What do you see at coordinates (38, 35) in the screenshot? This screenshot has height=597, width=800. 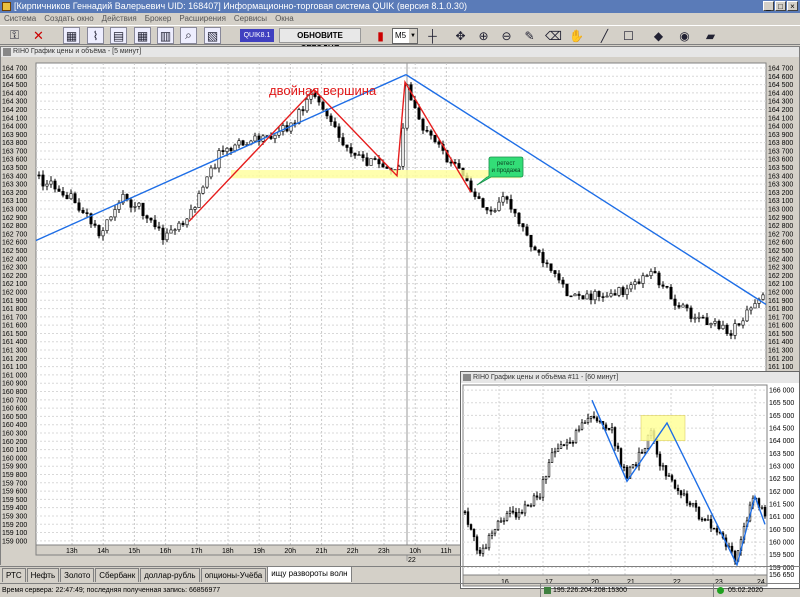 I see `disconnect-icon: ✕` at bounding box center [38, 35].